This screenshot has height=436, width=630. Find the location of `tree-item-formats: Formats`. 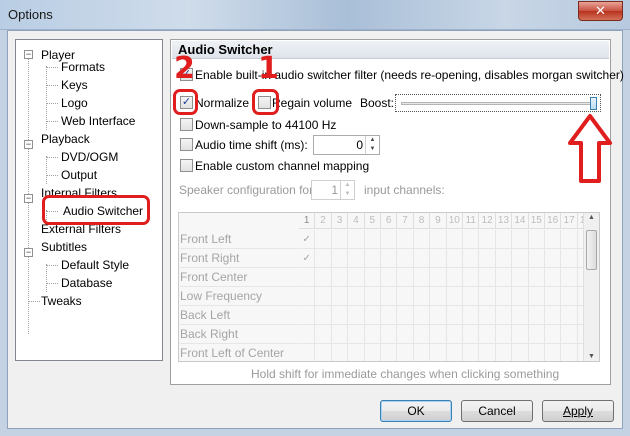

tree-item-formats: Formats is located at coordinates (83, 67).